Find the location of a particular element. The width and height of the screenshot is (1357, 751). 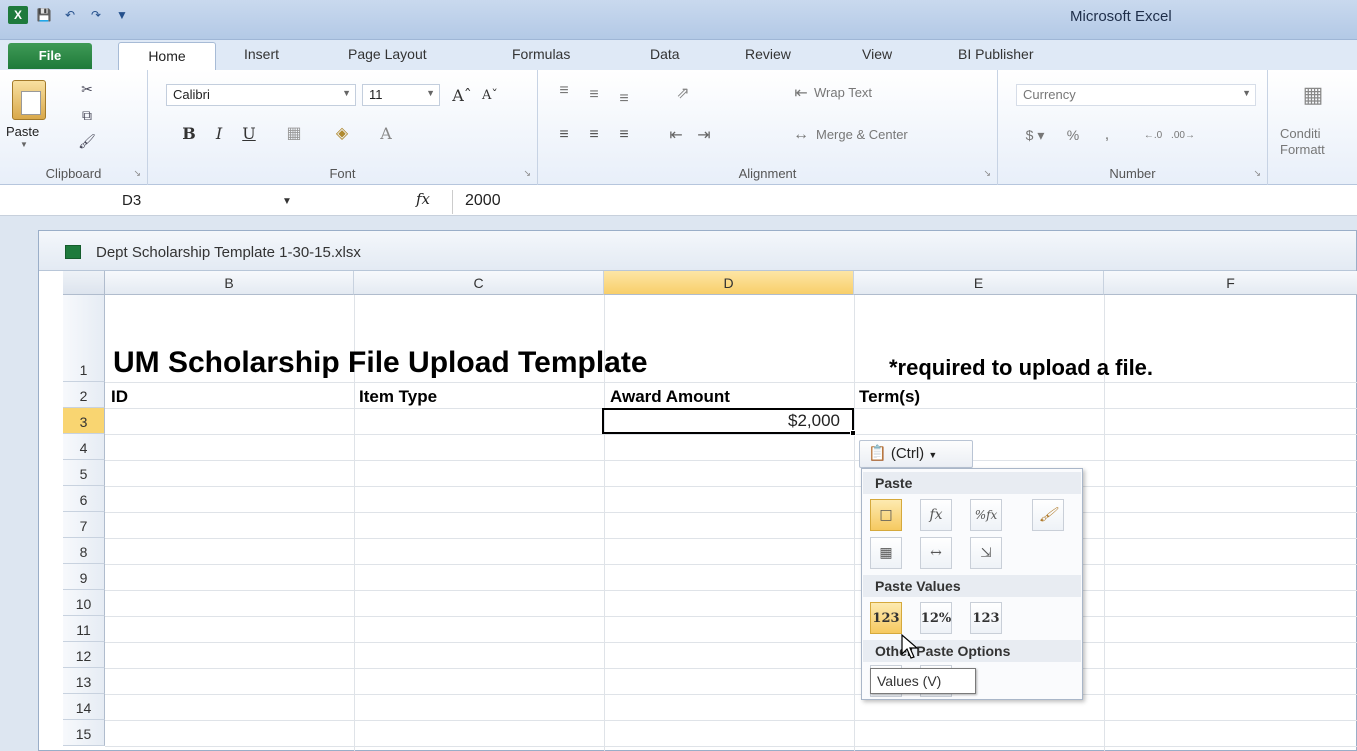

no-borders-icon: ▦ is located at coordinates (886, 553).